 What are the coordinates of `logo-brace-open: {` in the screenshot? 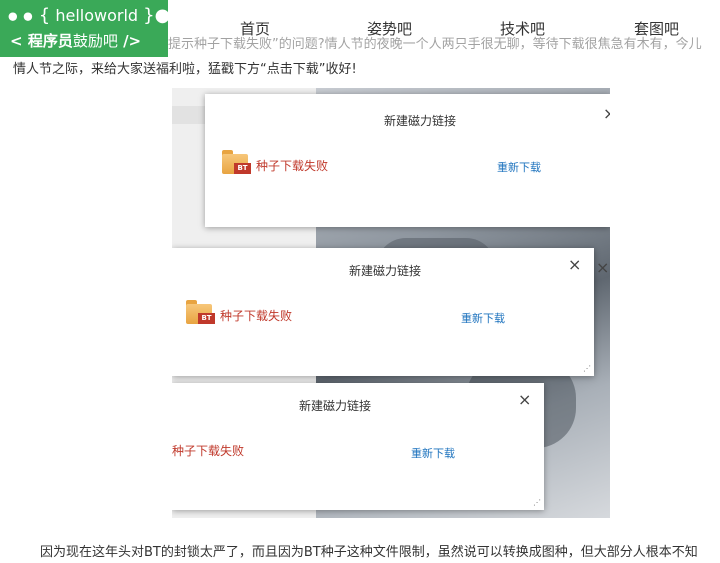 It's located at (44, 15).